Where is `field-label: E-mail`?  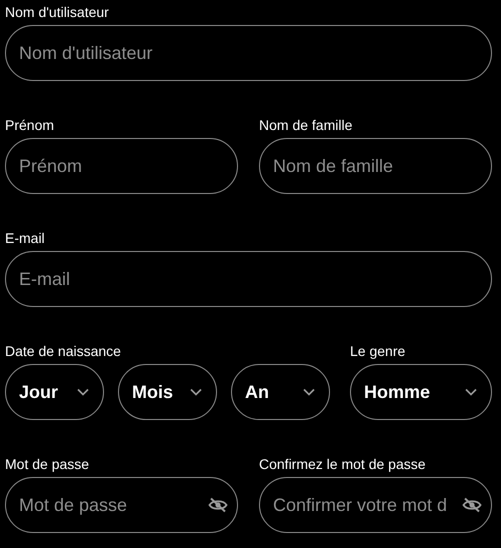 field-label: E-mail is located at coordinates (25, 238).